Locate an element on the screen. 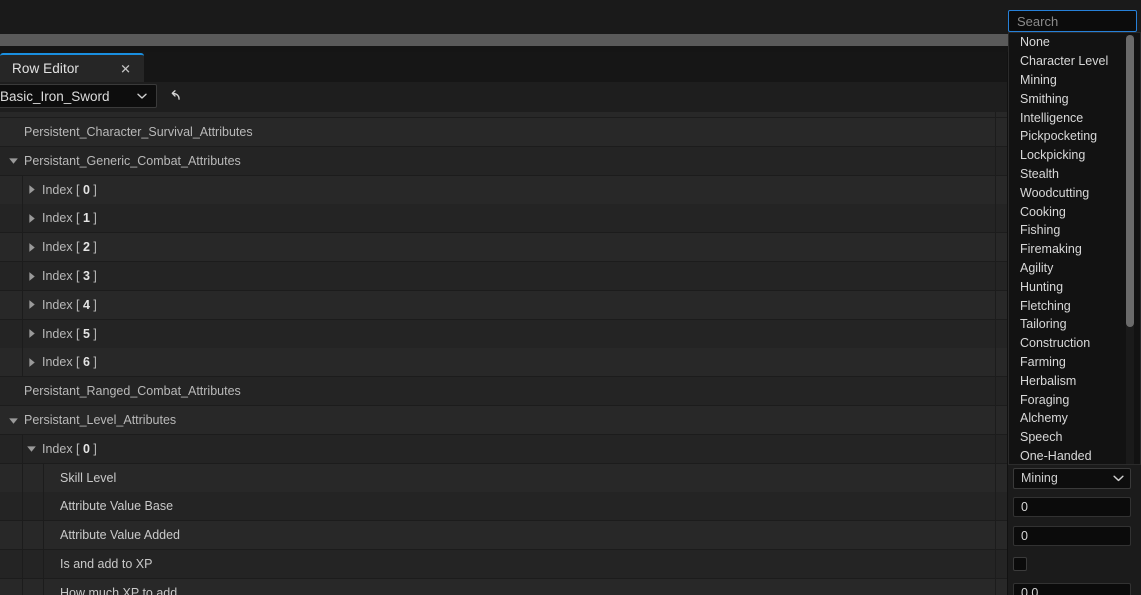  tree-row-label: Skill Level is located at coordinates (88, 477).